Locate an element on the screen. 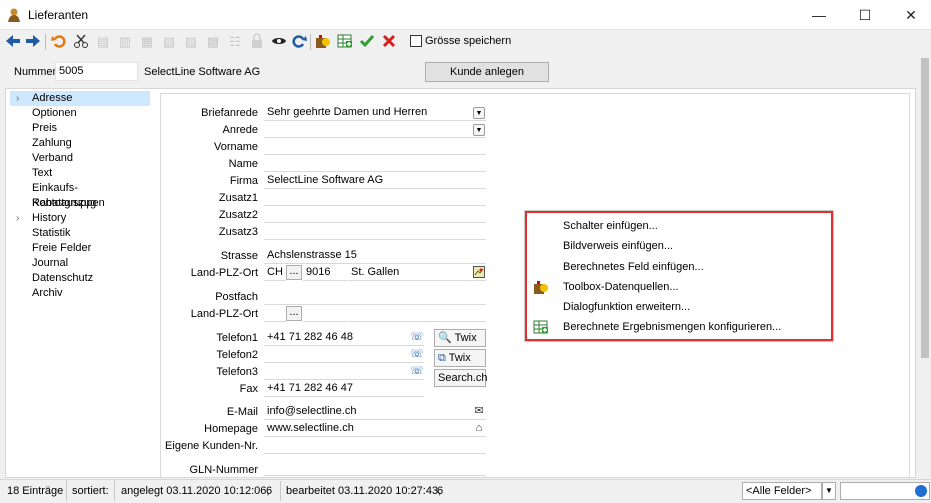  nav-item-zahlung: Zahlung is located at coordinates (80, 143).